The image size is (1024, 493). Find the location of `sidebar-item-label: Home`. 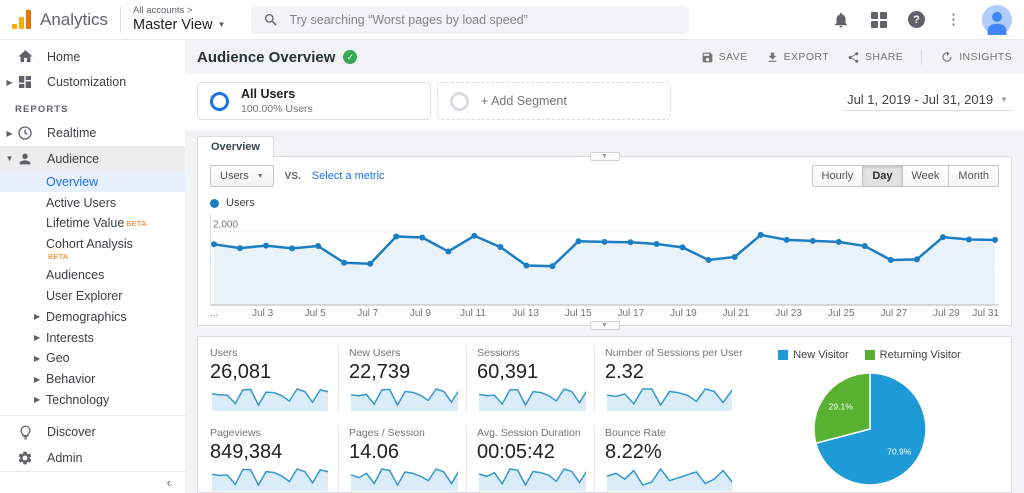

sidebar-item-label: Home is located at coordinates (64, 56).